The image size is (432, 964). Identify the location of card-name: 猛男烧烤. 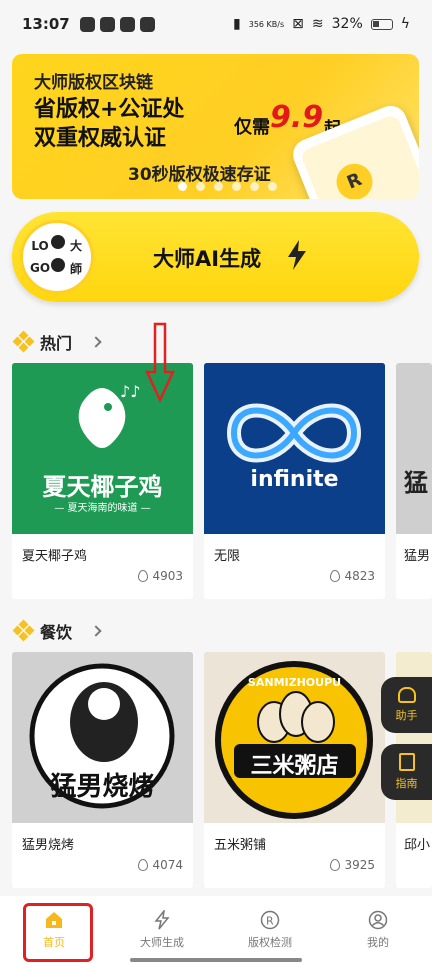
(48, 845).